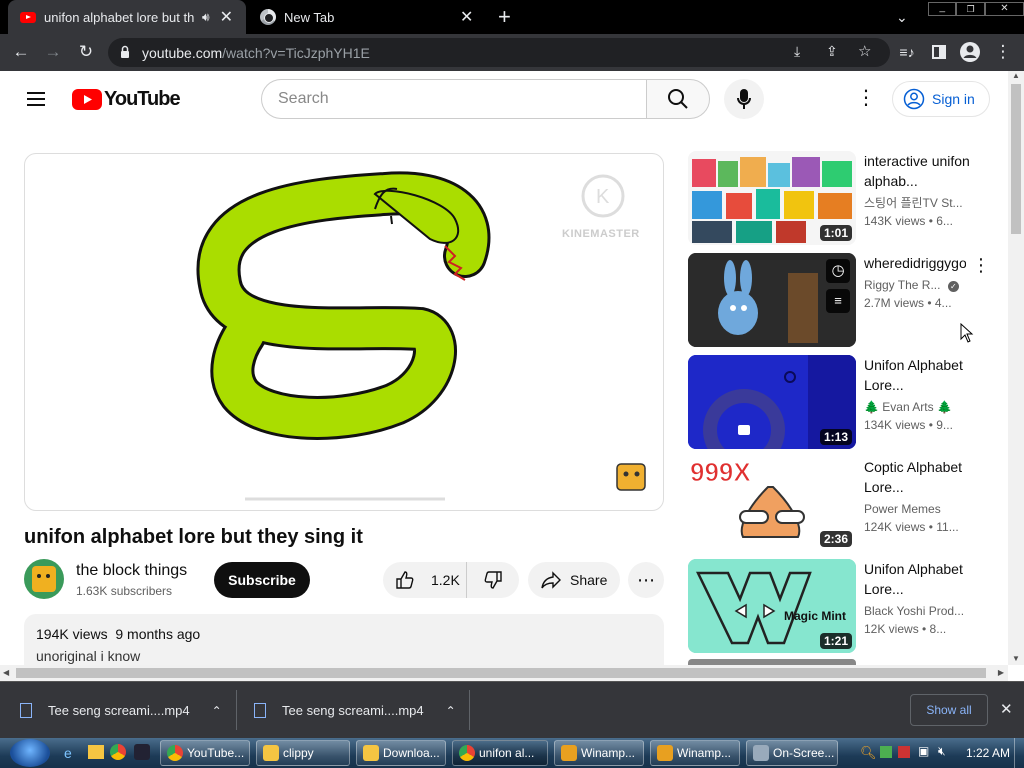 The width and height of the screenshot is (1024, 768). I want to click on watch-later-icon: ◷, so click(838, 271).